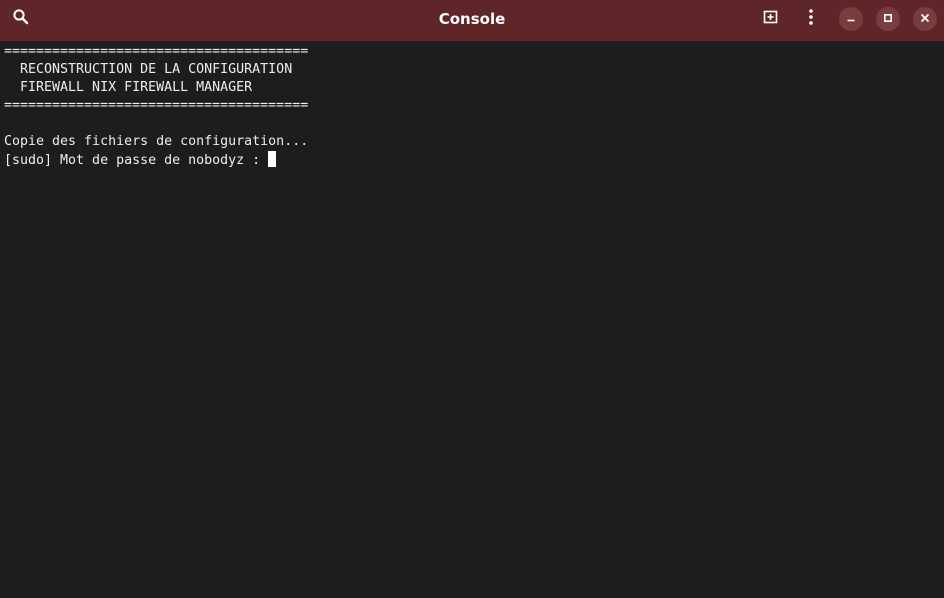  What do you see at coordinates (148, 69) in the screenshot?
I see `terminal-line: RECONSTRUCTION DE LA CONFIGURATION` at bounding box center [148, 69].